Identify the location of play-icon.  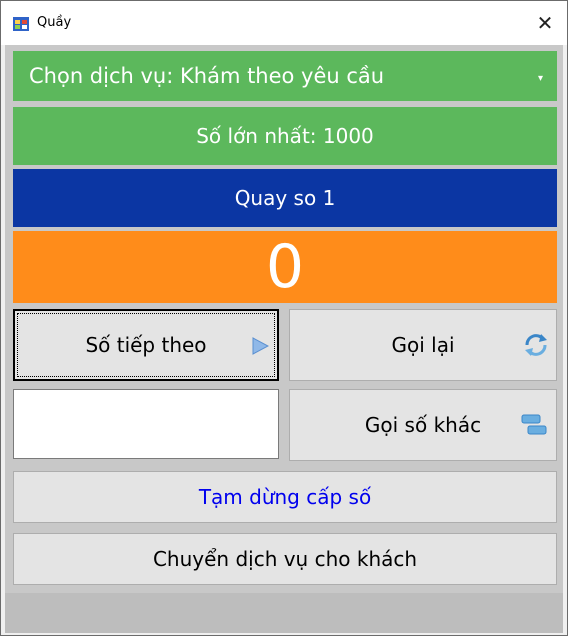
(260, 346).